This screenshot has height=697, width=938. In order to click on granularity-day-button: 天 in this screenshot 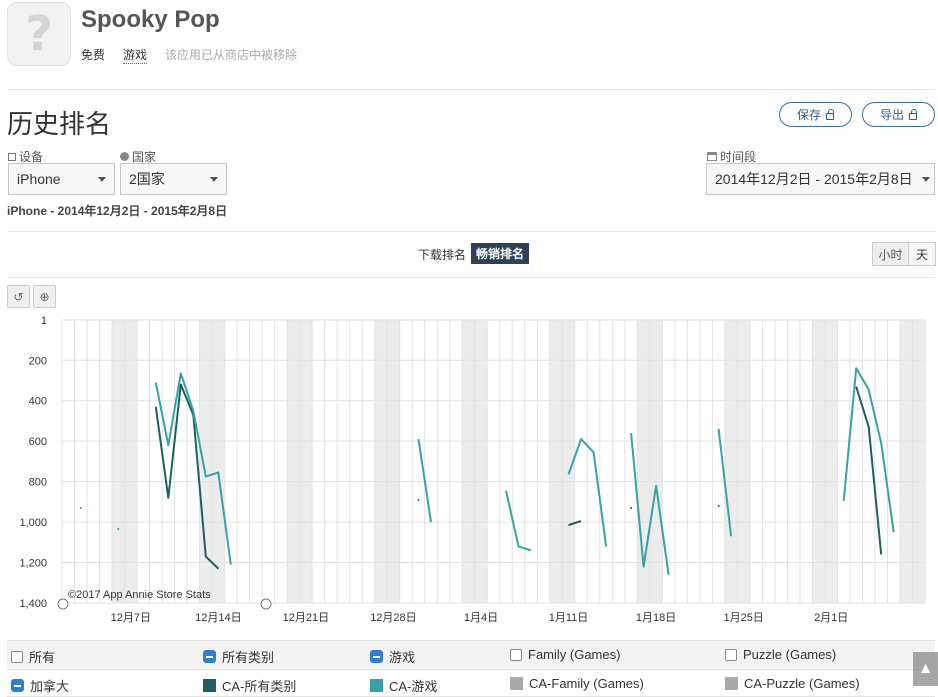, I will do `click(922, 254)`.